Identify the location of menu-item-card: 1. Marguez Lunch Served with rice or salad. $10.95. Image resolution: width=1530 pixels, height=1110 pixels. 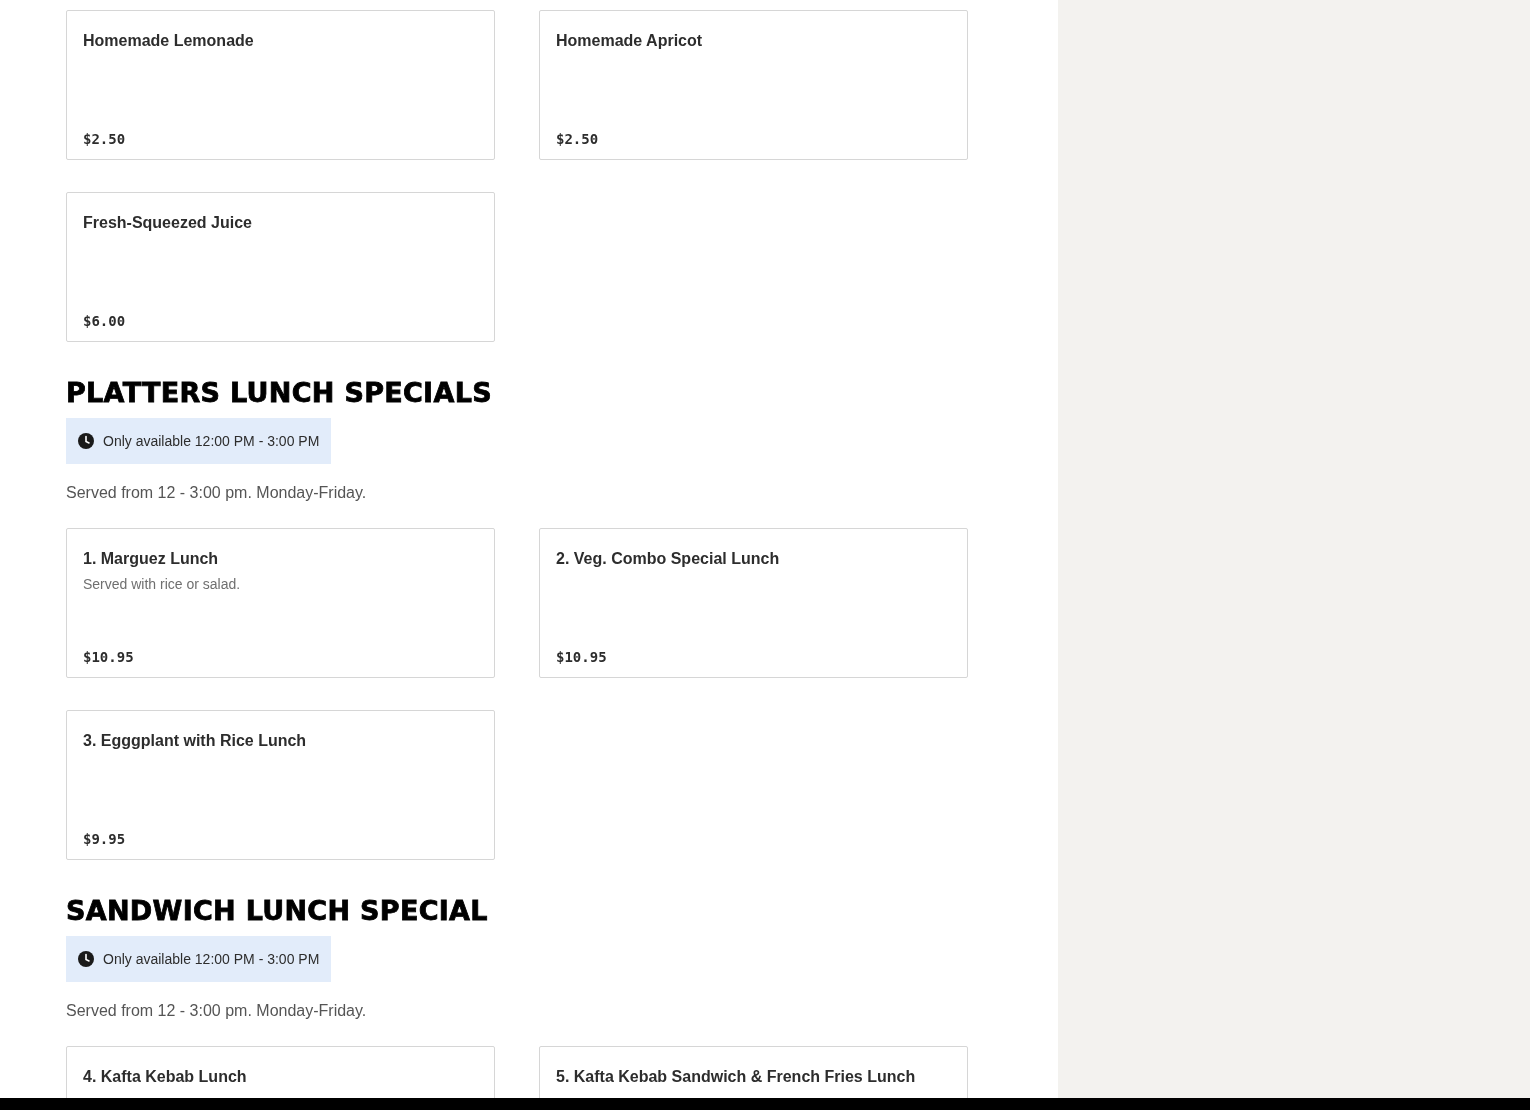
(280, 603).